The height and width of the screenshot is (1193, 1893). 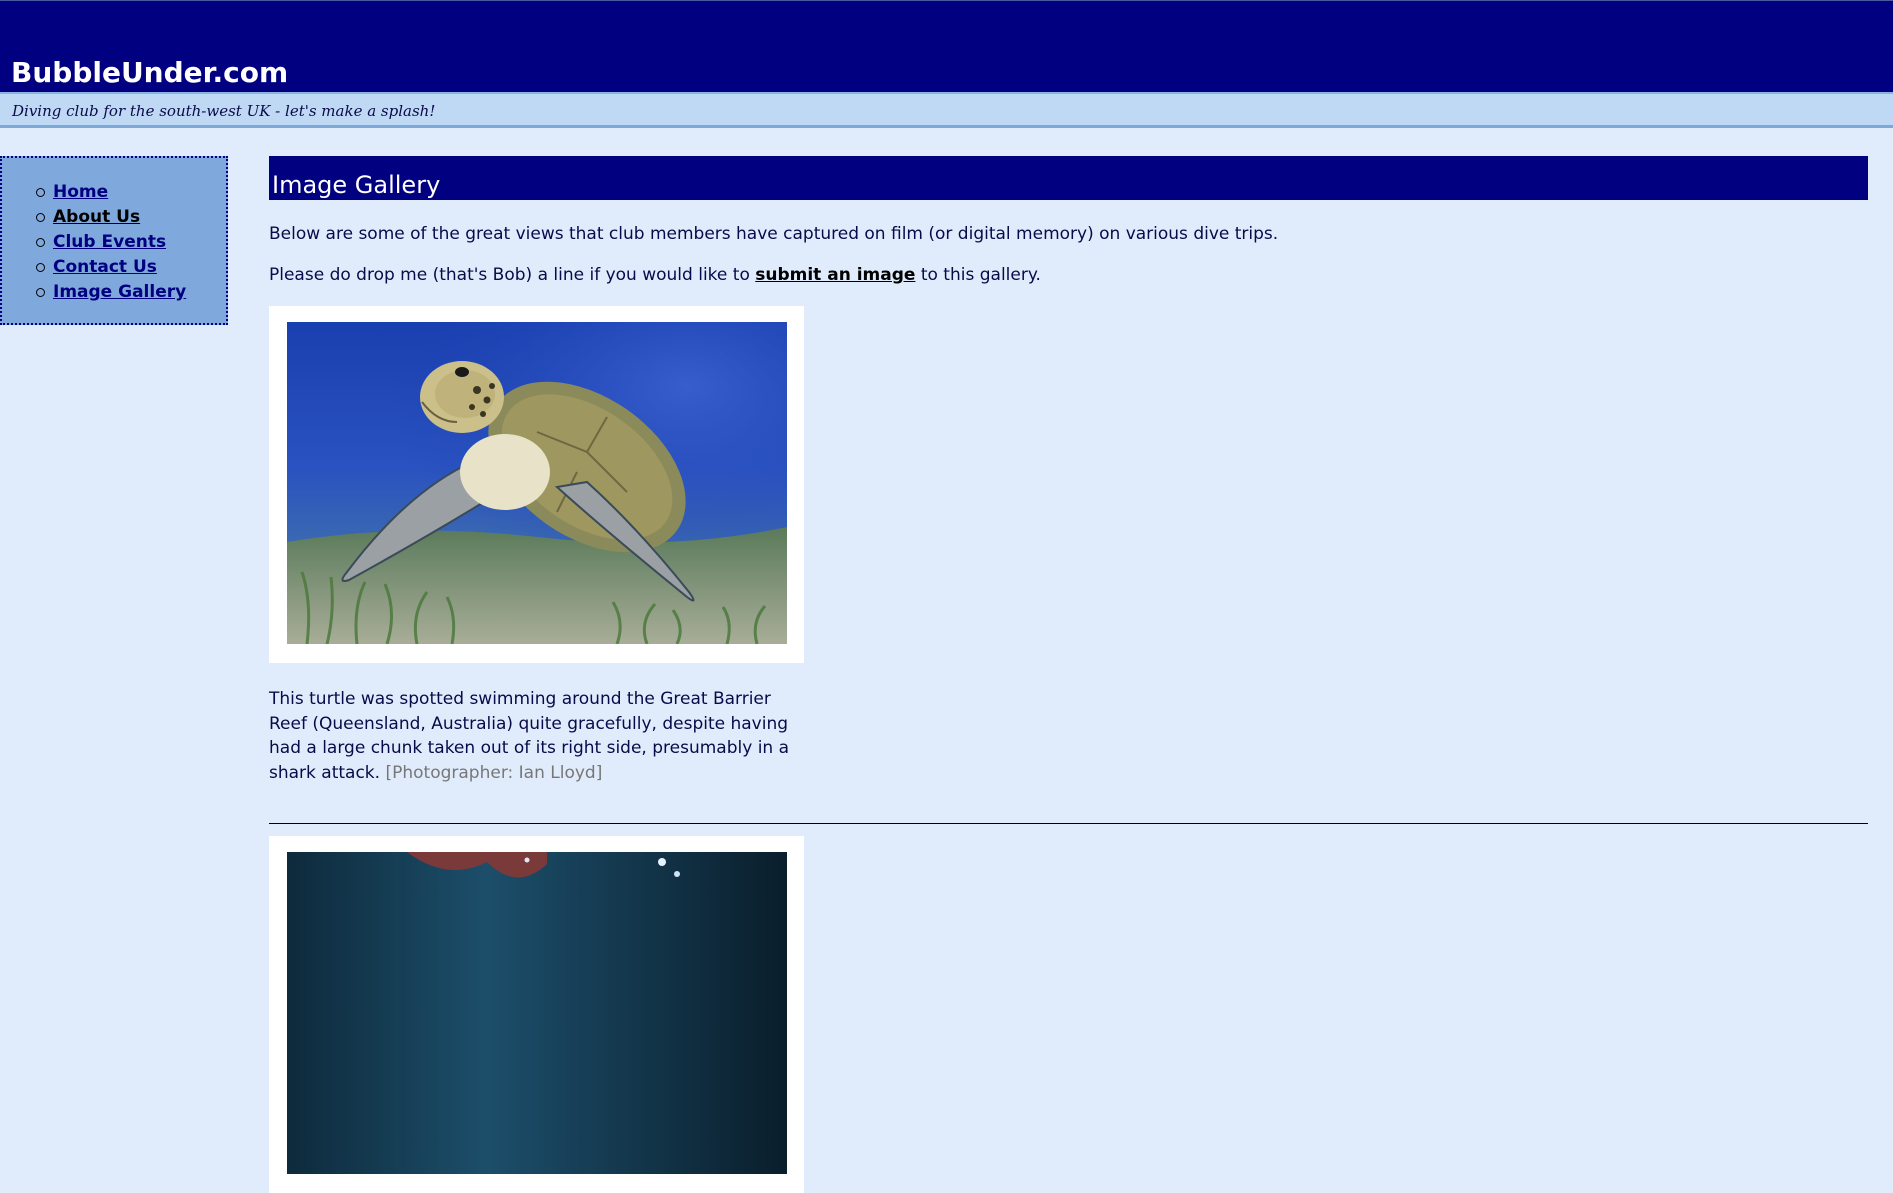 What do you see at coordinates (150, 72) in the screenshot?
I see `site-title: BubbleUnder.com` at bounding box center [150, 72].